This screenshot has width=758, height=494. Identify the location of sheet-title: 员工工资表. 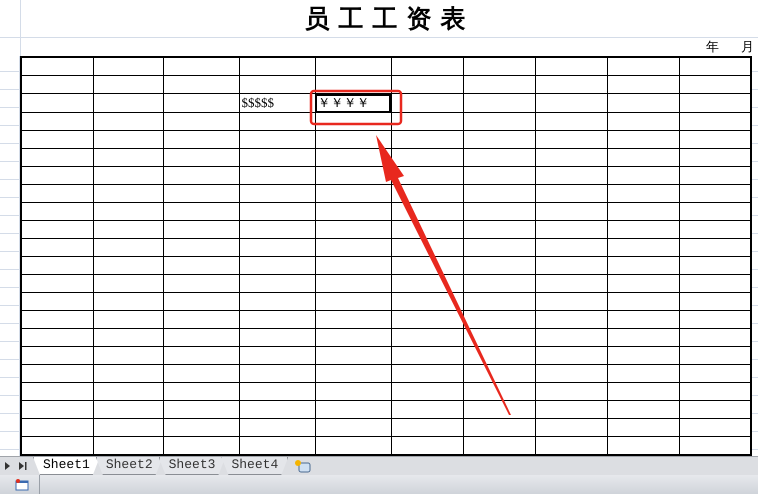
(389, 19).